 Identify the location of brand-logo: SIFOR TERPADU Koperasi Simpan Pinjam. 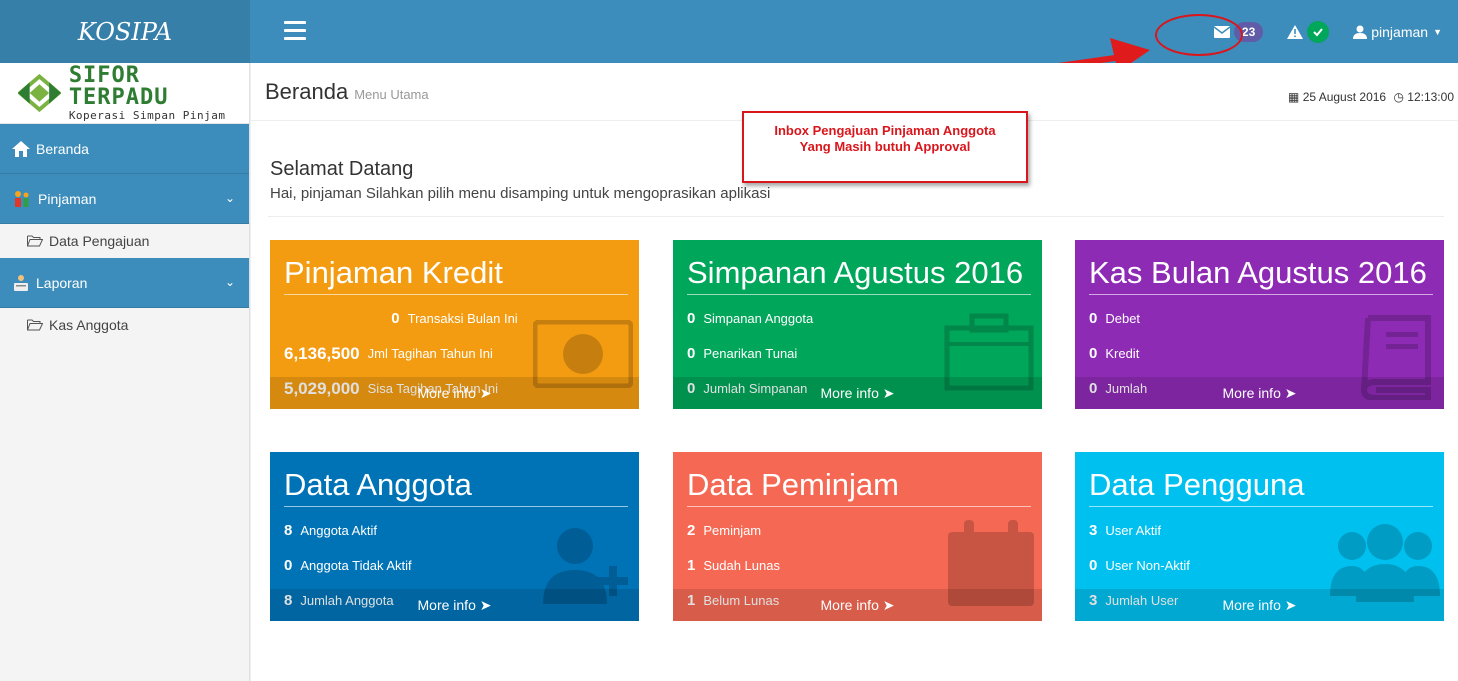
(124, 93).